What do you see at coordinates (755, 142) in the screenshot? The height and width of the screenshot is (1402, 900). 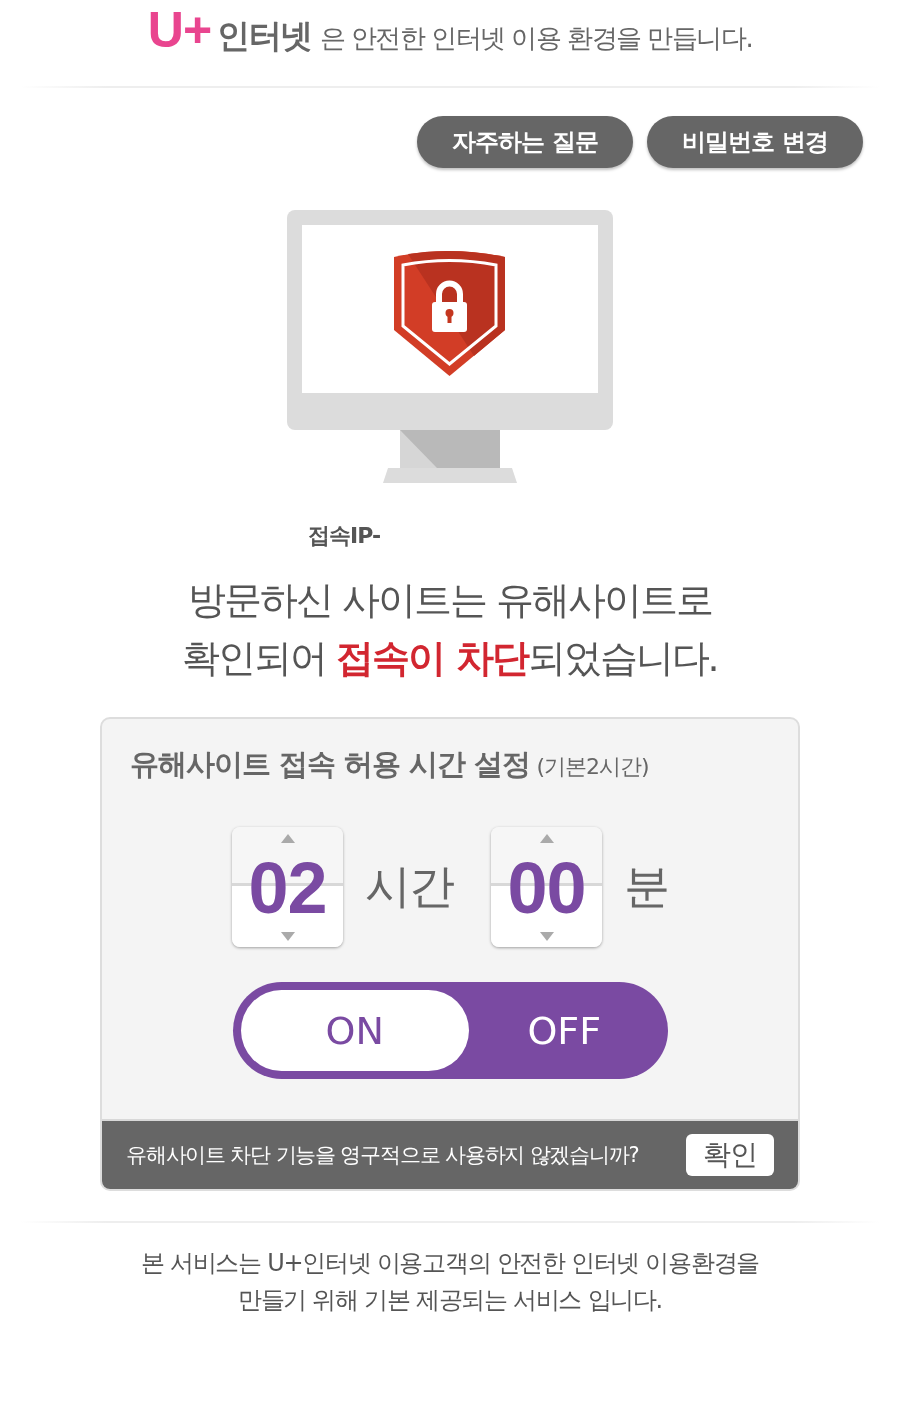 I see `change-password-button: 비밀번호 변경` at bounding box center [755, 142].